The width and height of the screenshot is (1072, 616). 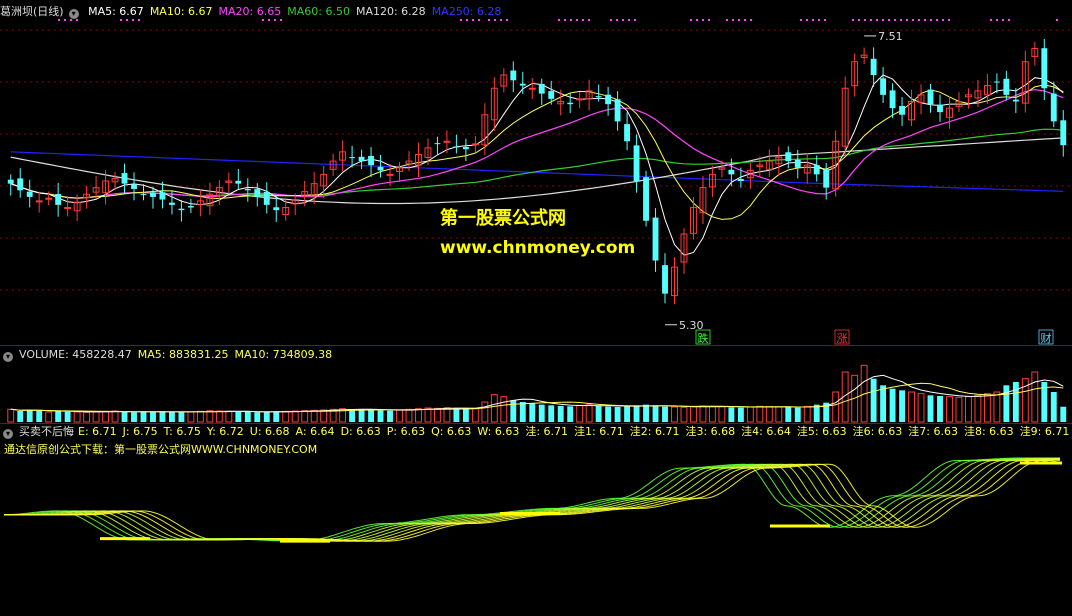 I want to click on volume-legend-item: MA5: 883831.25, so click(x=183, y=354).